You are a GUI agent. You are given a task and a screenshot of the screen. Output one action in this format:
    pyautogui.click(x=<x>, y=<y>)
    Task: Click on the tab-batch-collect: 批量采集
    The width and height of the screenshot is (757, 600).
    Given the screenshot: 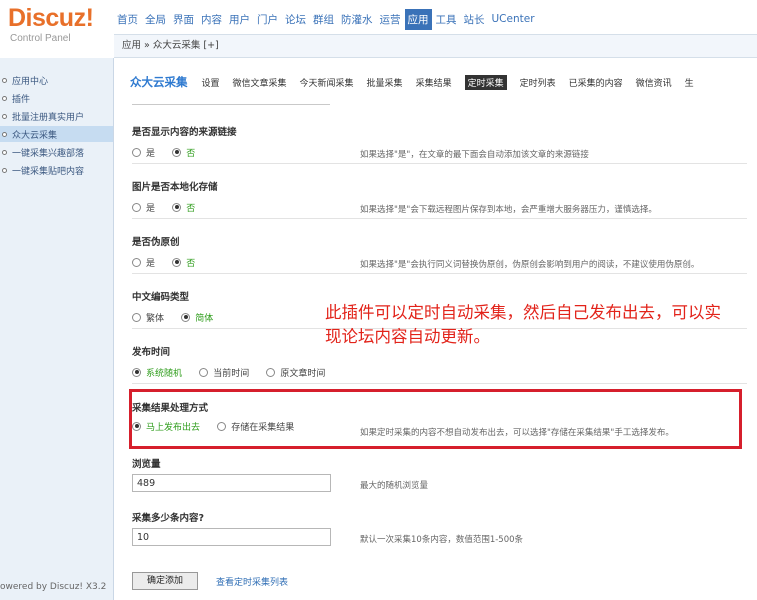 What is the action you would take?
    pyautogui.click(x=385, y=82)
    